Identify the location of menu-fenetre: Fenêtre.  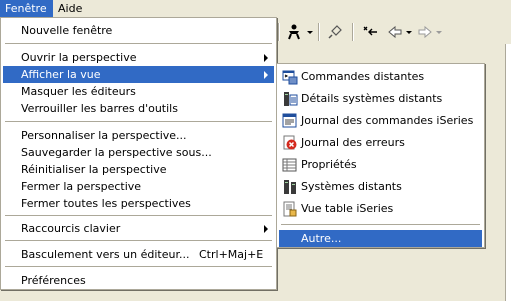
(26, 8).